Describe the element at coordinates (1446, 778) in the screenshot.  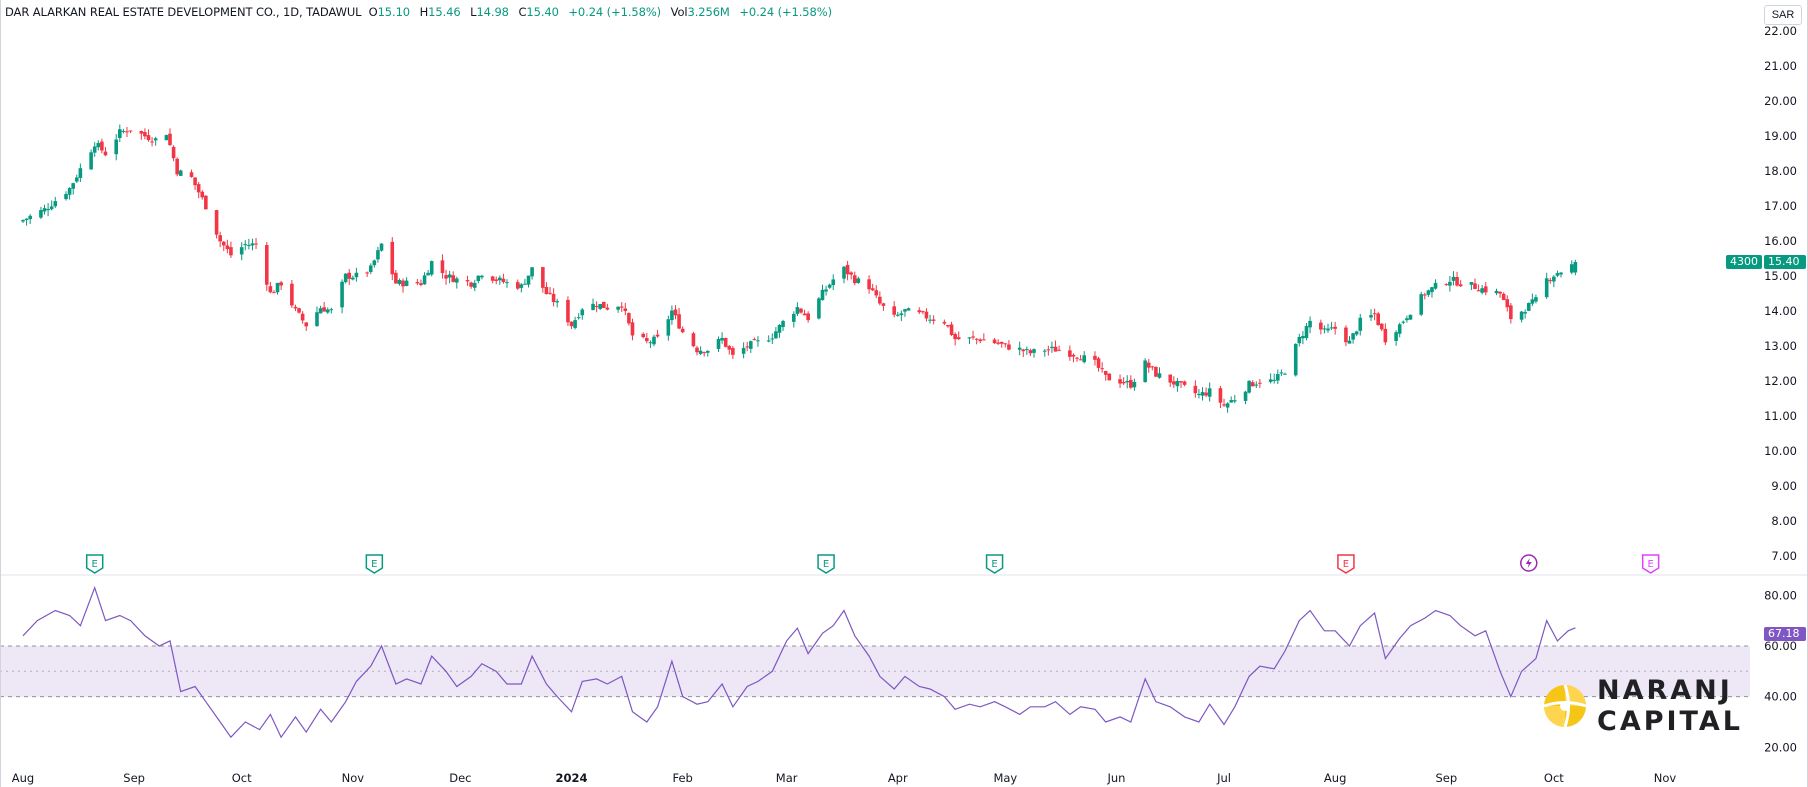
I see `time-axis-tick: Sep` at that location.